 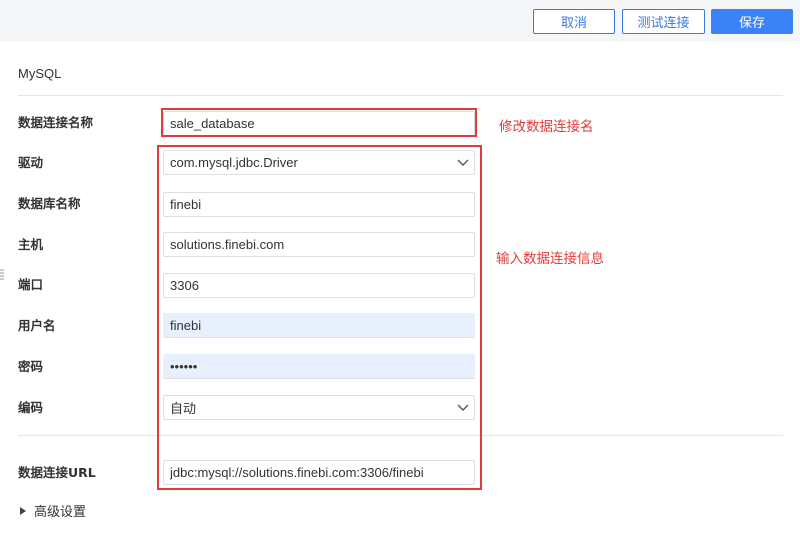 I want to click on database-name-label: 数据库名称, so click(x=49, y=203).